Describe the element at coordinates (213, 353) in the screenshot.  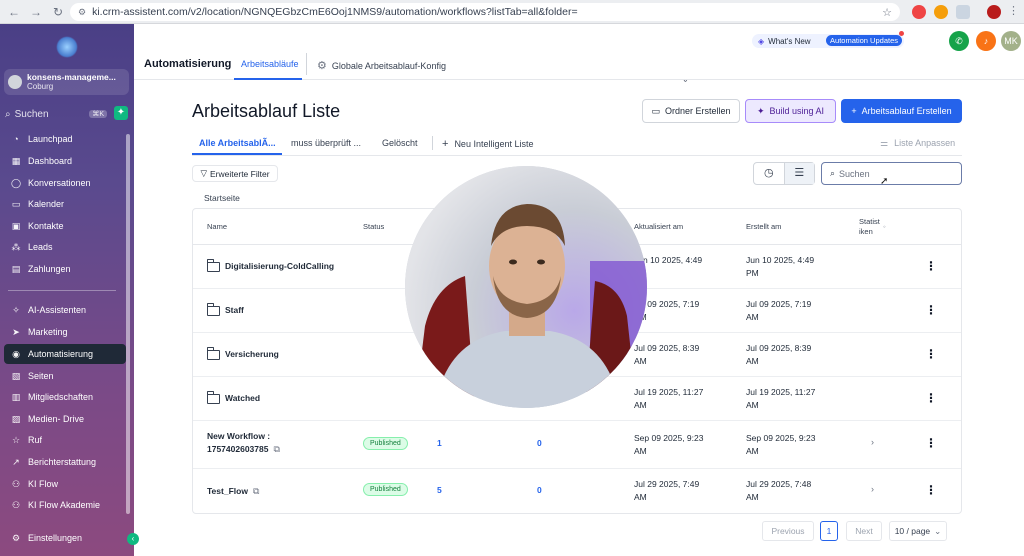
I see `folder-icon` at that location.